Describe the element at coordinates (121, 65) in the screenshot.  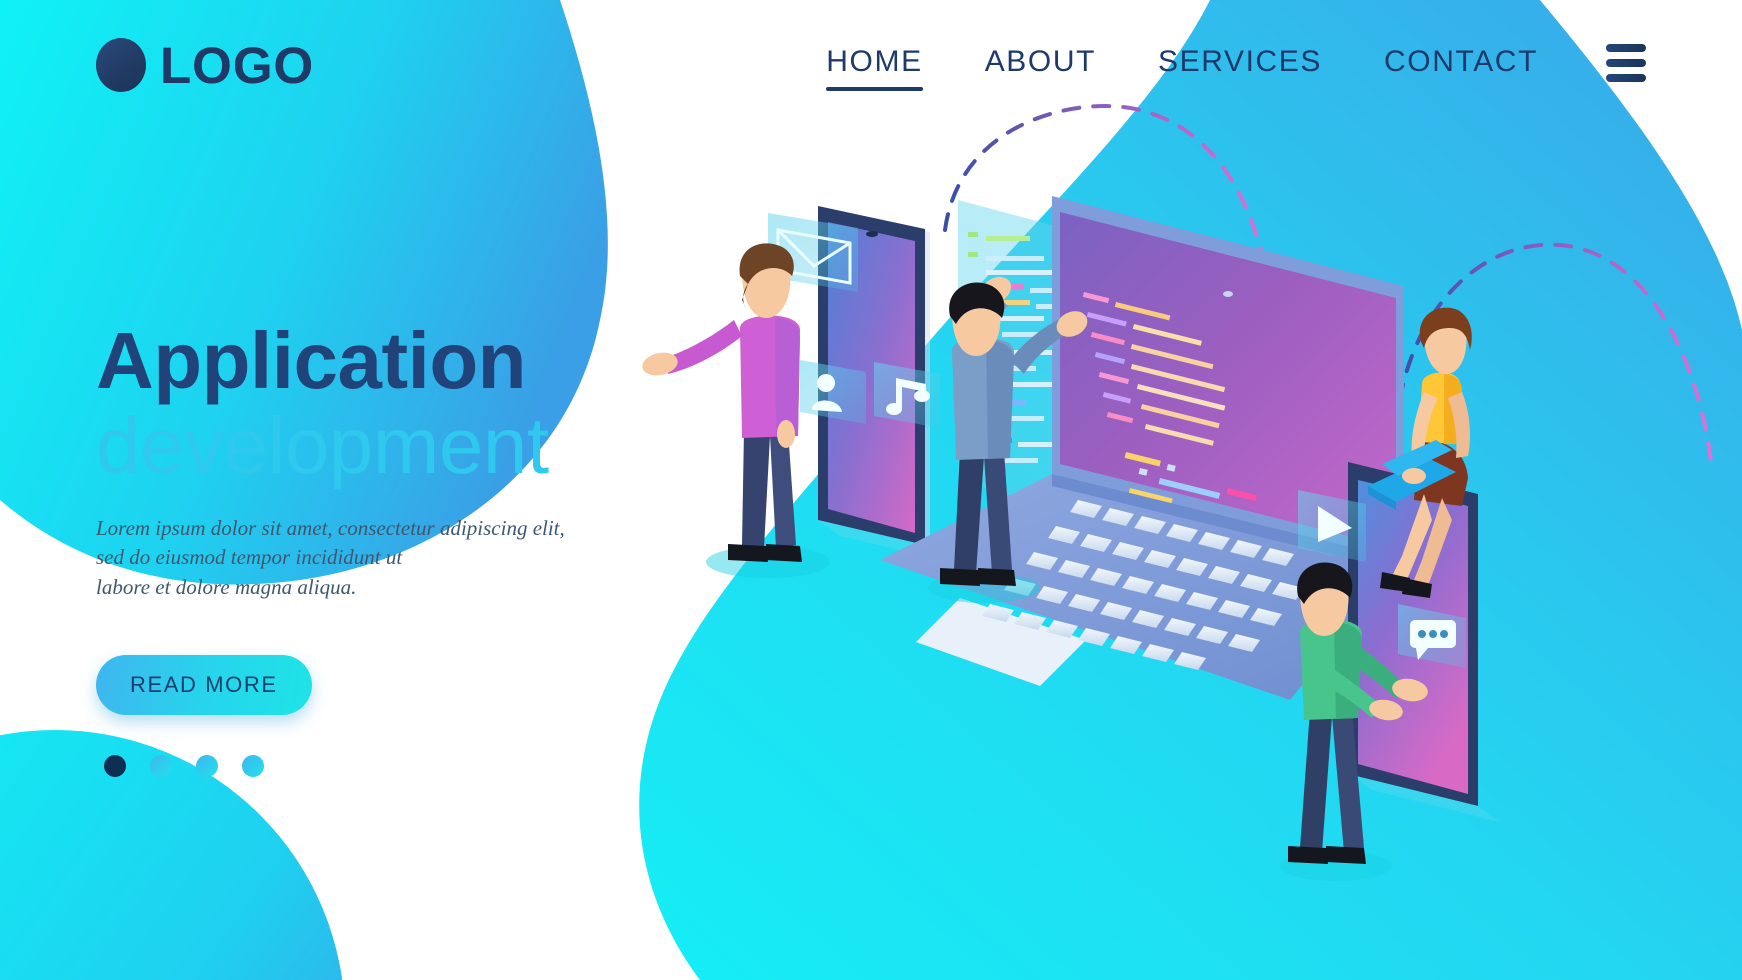
I see `circle-logo-mark` at that location.